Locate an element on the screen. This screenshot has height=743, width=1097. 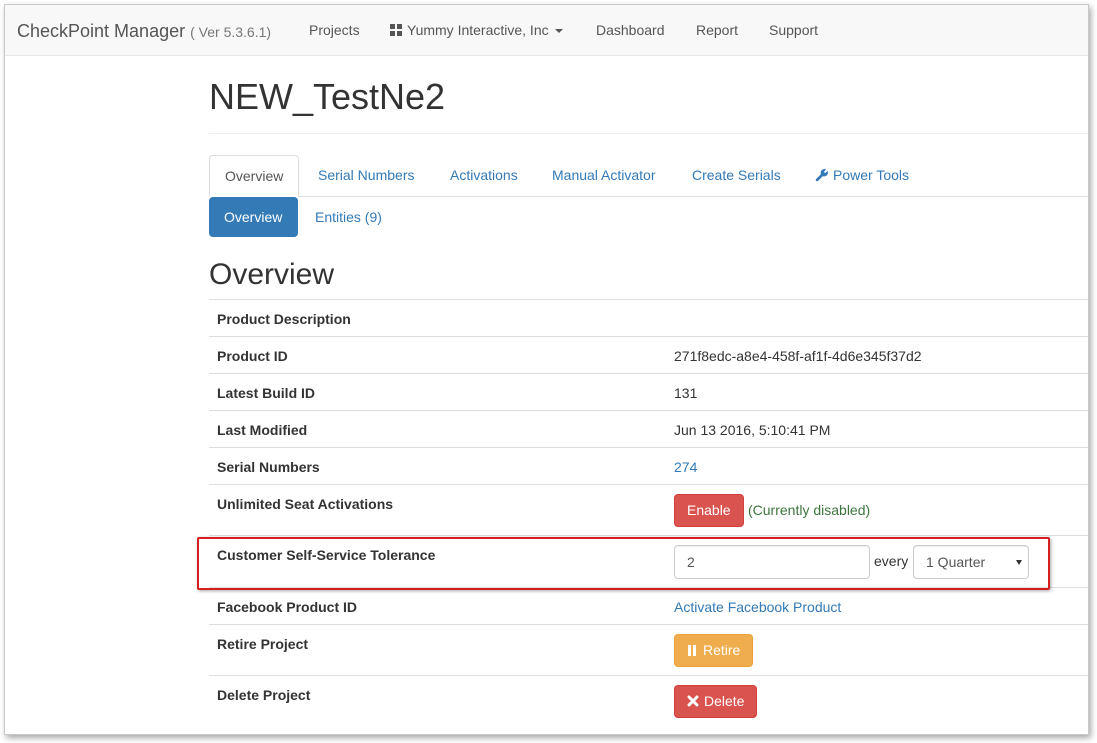
table-row-last-modified: Last Modified Jun 13 2016, 5:10:41 PM is located at coordinates (648, 428).